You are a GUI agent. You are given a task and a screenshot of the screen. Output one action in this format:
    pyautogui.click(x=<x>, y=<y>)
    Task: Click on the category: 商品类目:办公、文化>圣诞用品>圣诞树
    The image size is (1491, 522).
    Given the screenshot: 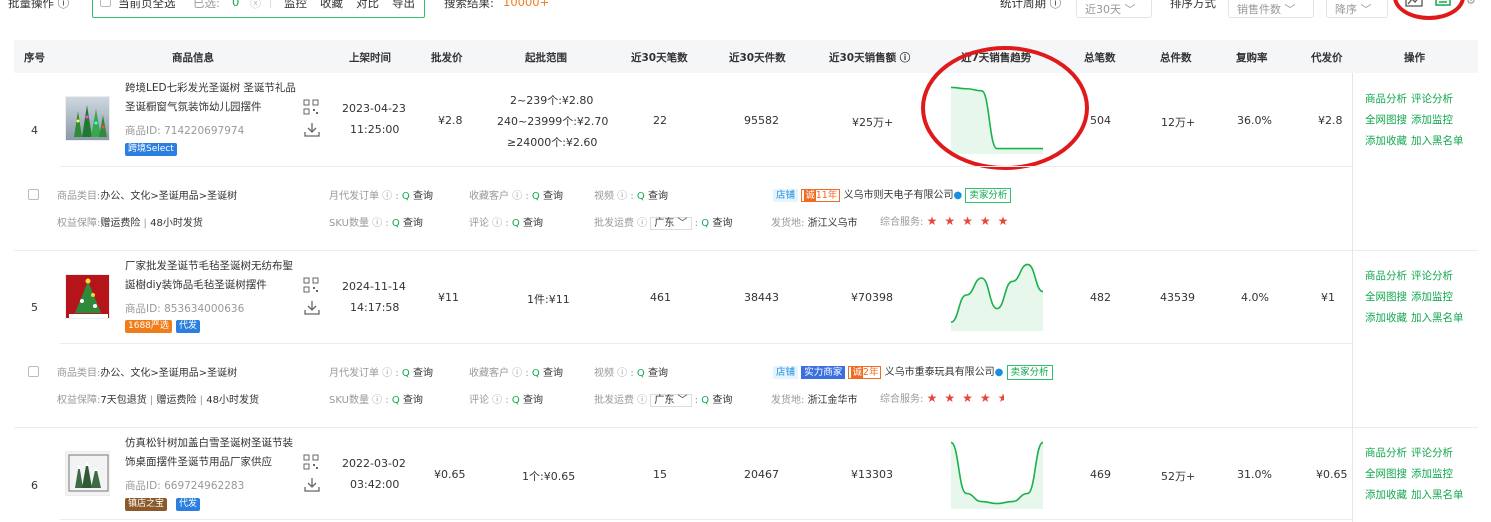 What is the action you would take?
    pyautogui.click(x=147, y=196)
    